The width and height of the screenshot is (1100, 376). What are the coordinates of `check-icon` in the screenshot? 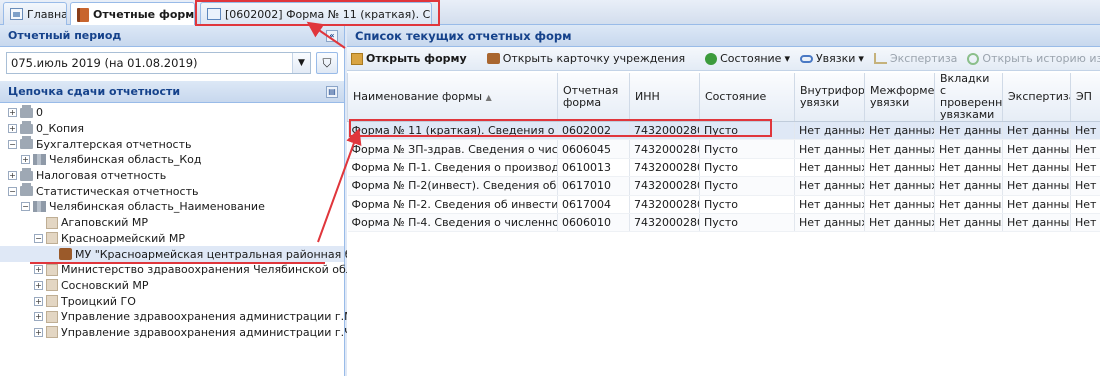 It's located at (711, 58).